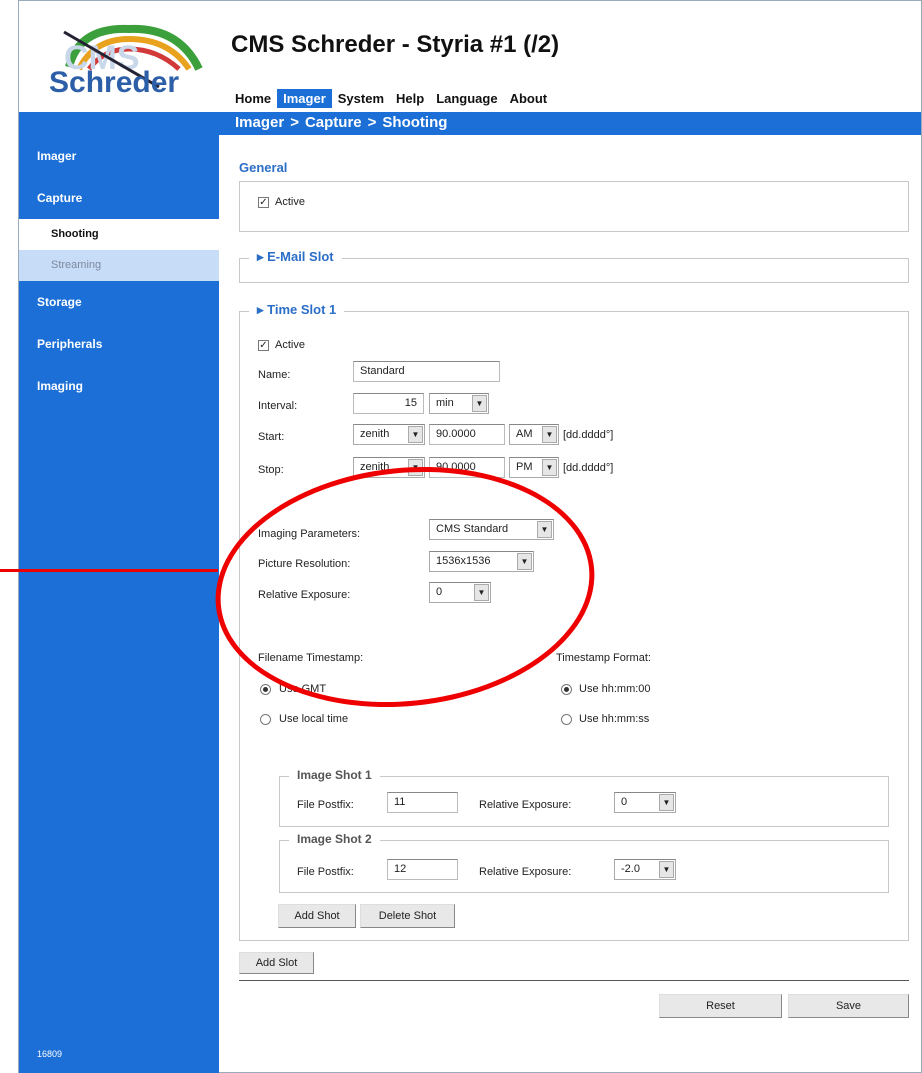 The image size is (922, 1073). What do you see at coordinates (588, 468) in the screenshot?
I see `stop-format-hint: [dd.dddd°]` at bounding box center [588, 468].